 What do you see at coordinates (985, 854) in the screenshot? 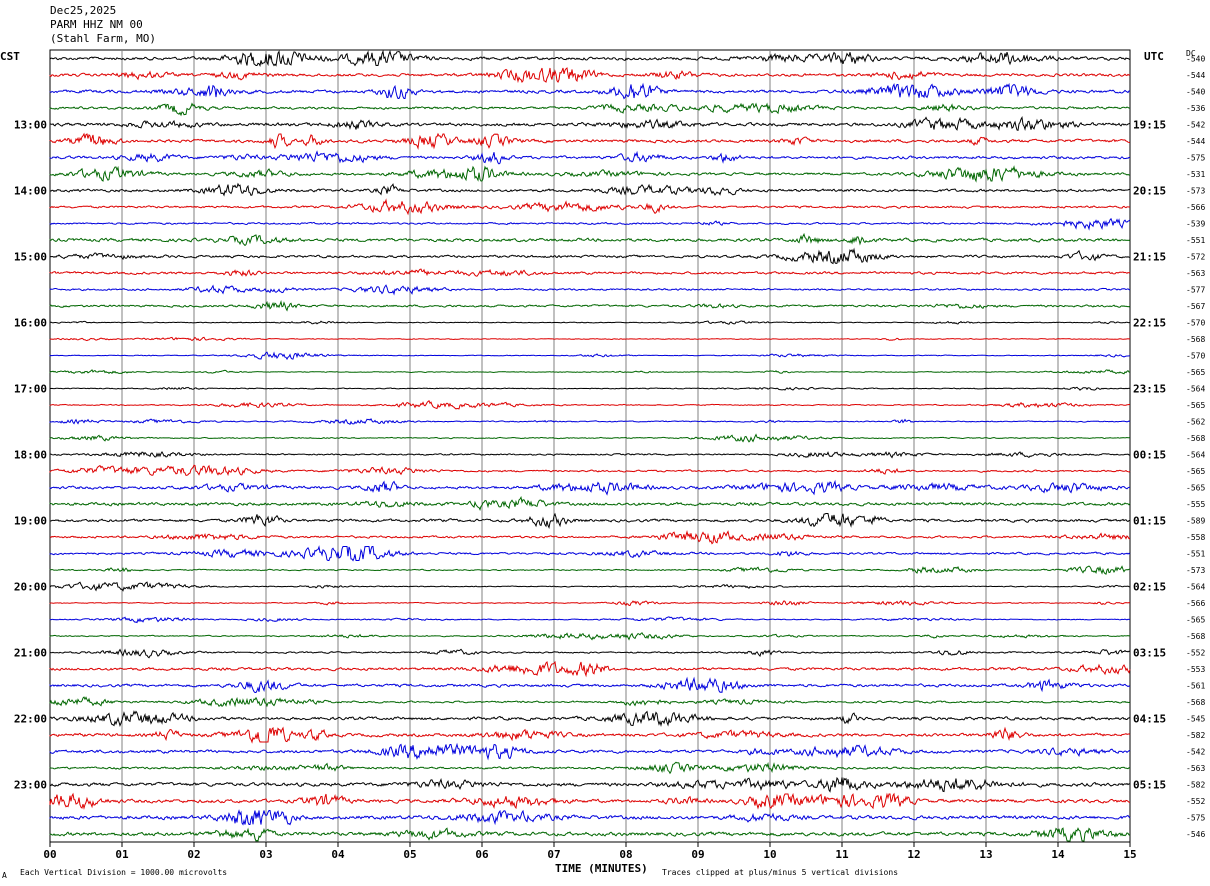
I see `minute-tick-label: 13` at bounding box center [985, 854].